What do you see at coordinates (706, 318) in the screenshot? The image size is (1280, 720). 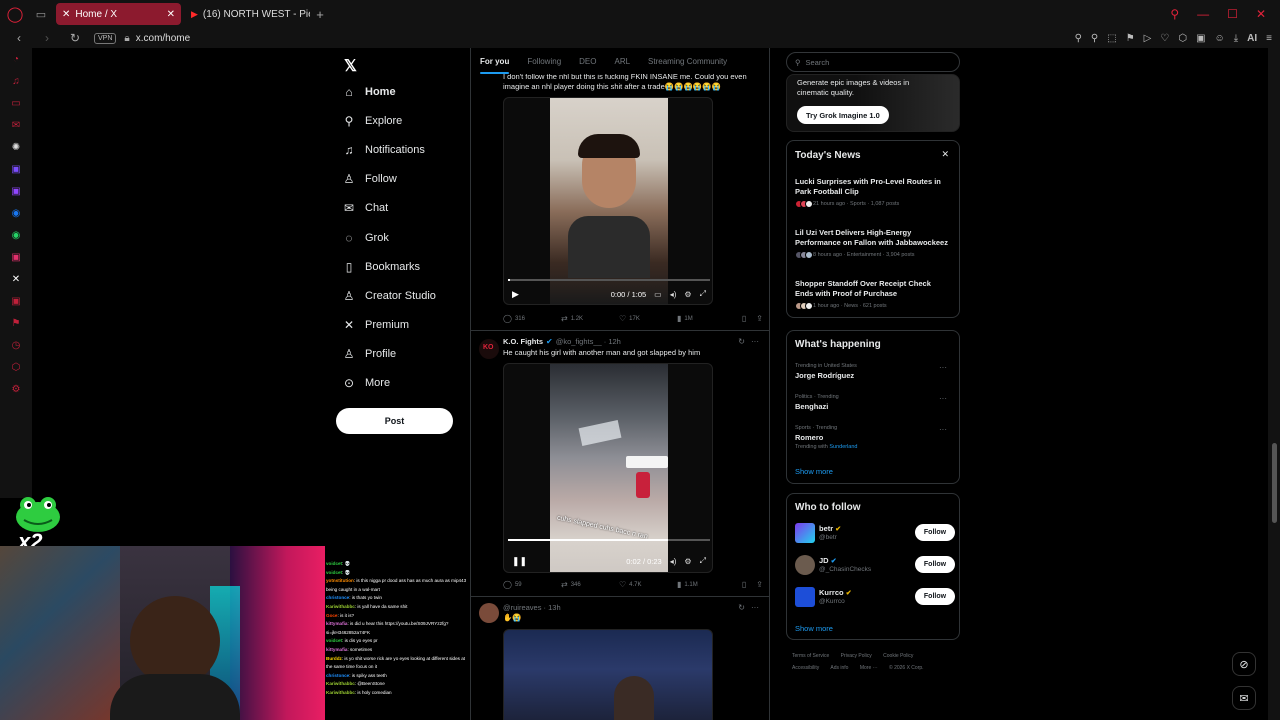 I see `views-button: ▮ 1M` at bounding box center [706, 318].